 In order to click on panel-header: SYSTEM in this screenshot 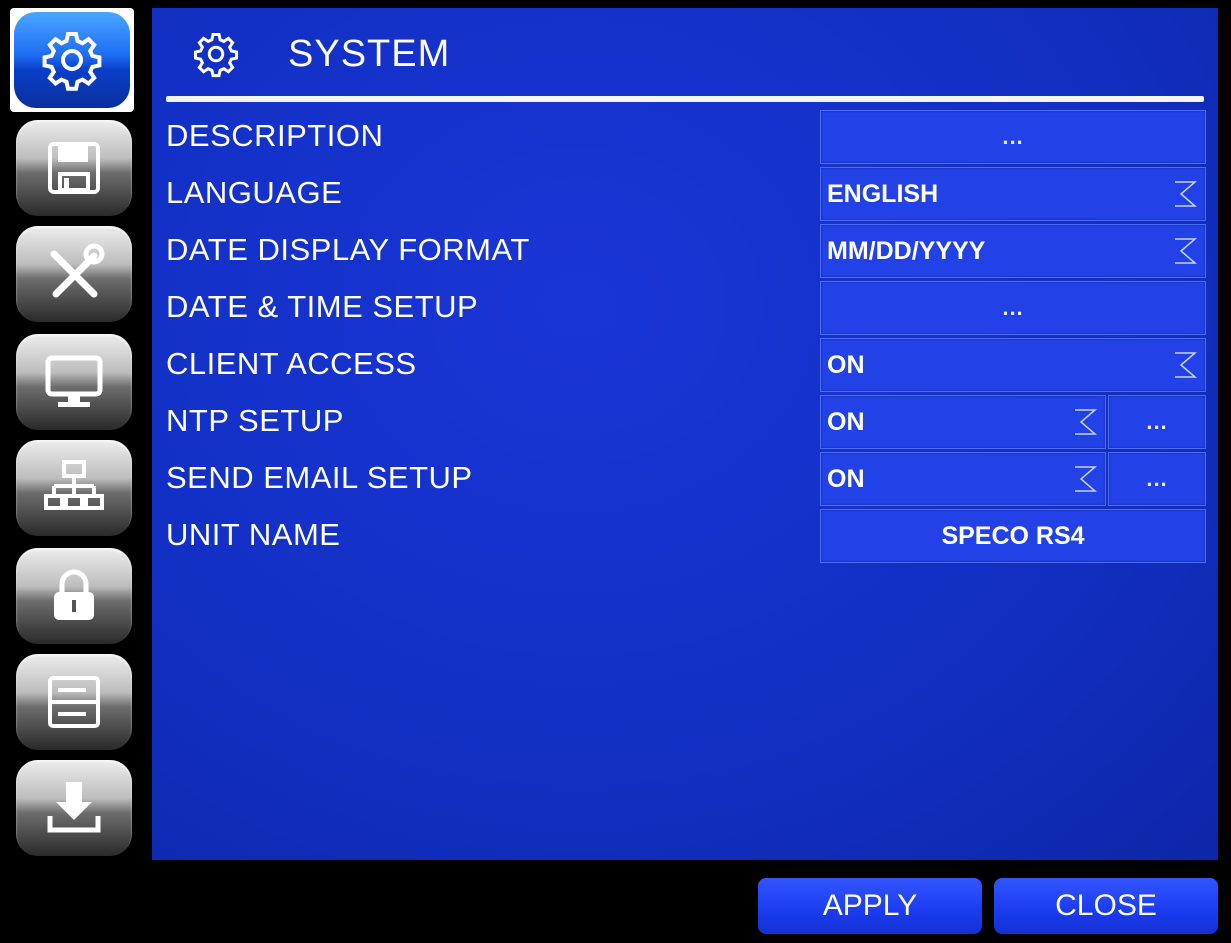, I will do `click(321, 54)`.